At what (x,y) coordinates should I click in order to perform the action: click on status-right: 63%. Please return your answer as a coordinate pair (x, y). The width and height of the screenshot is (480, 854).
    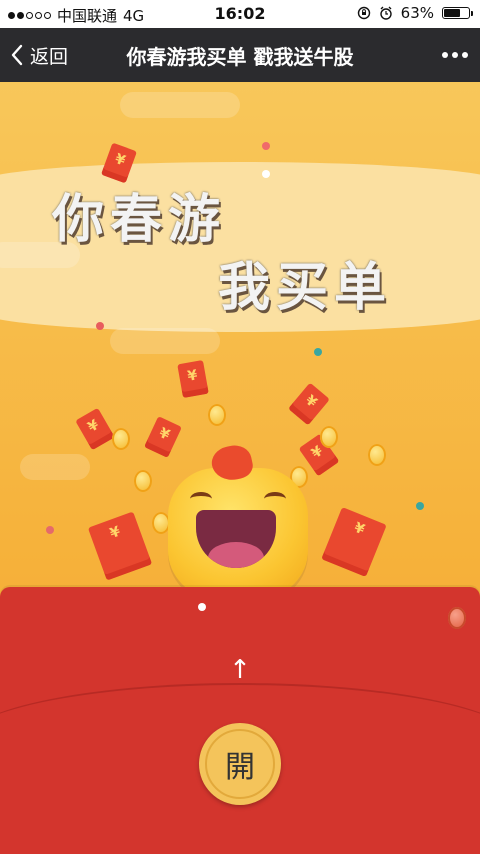
    Looking at the image, I should click on (415, 13).